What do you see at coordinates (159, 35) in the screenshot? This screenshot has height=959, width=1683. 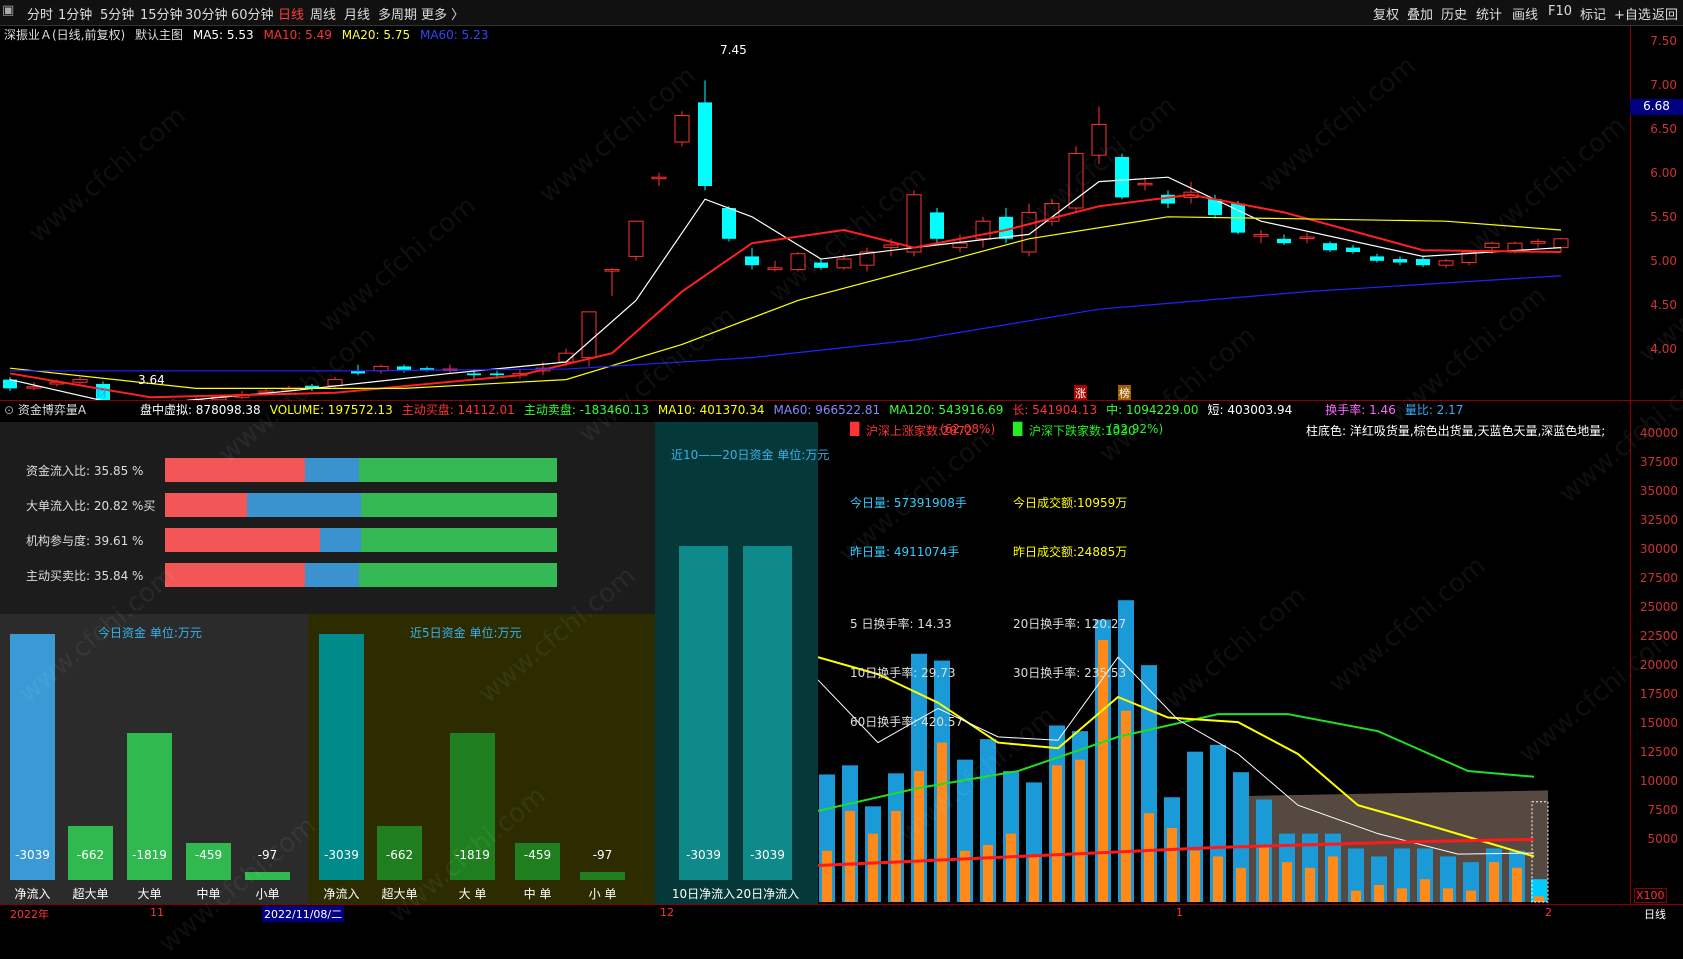 I see `chart-mode-label: 默认主图` at bounding box center [159, 35].